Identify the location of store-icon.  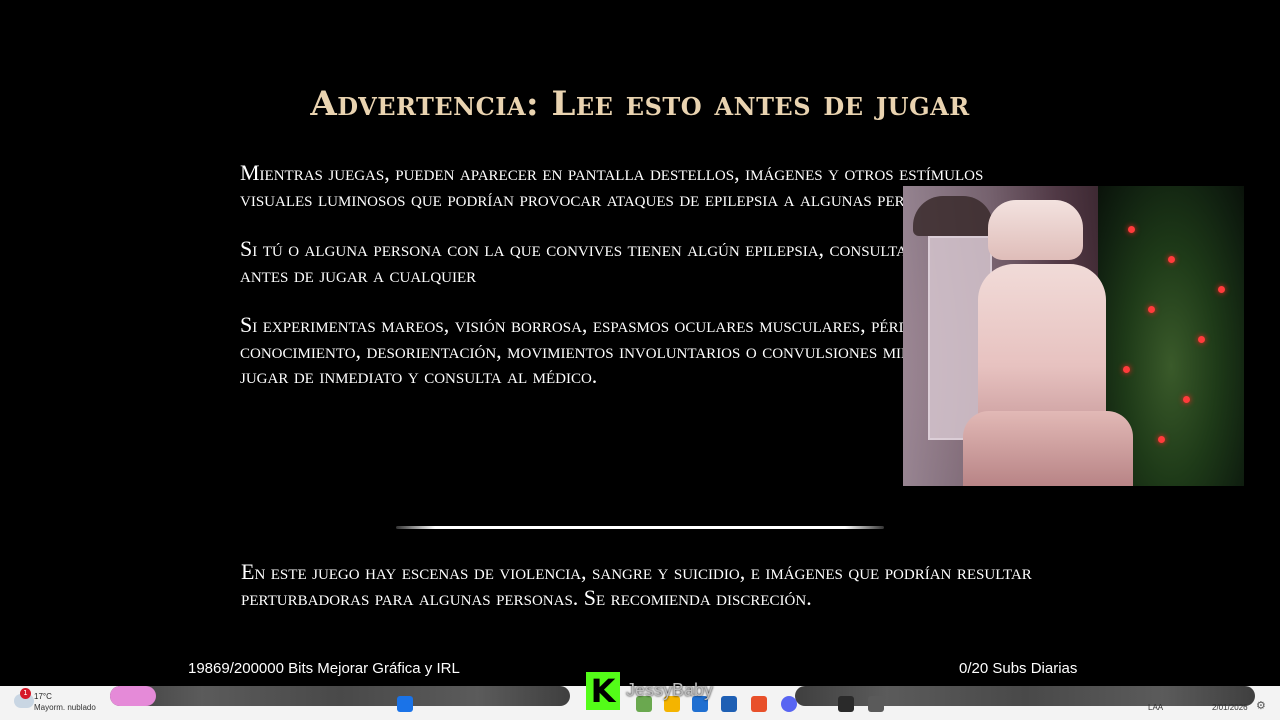
(729, 704).